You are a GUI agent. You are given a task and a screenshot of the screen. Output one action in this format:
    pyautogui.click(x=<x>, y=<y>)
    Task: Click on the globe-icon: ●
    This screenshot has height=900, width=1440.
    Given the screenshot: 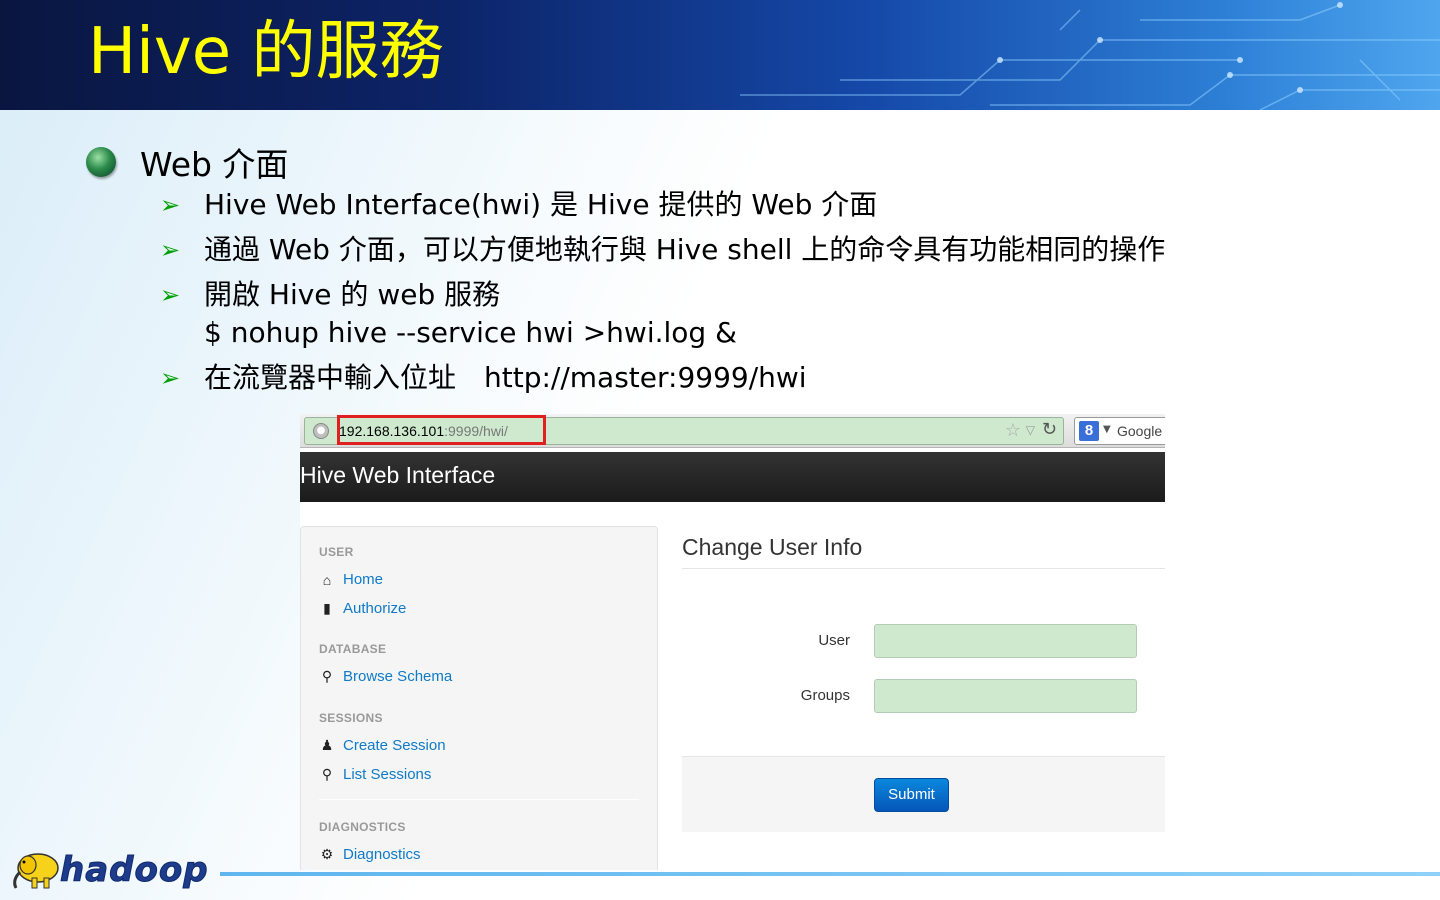 What is the action you would take?
    pyautogui.click(x=321, y=431)
    